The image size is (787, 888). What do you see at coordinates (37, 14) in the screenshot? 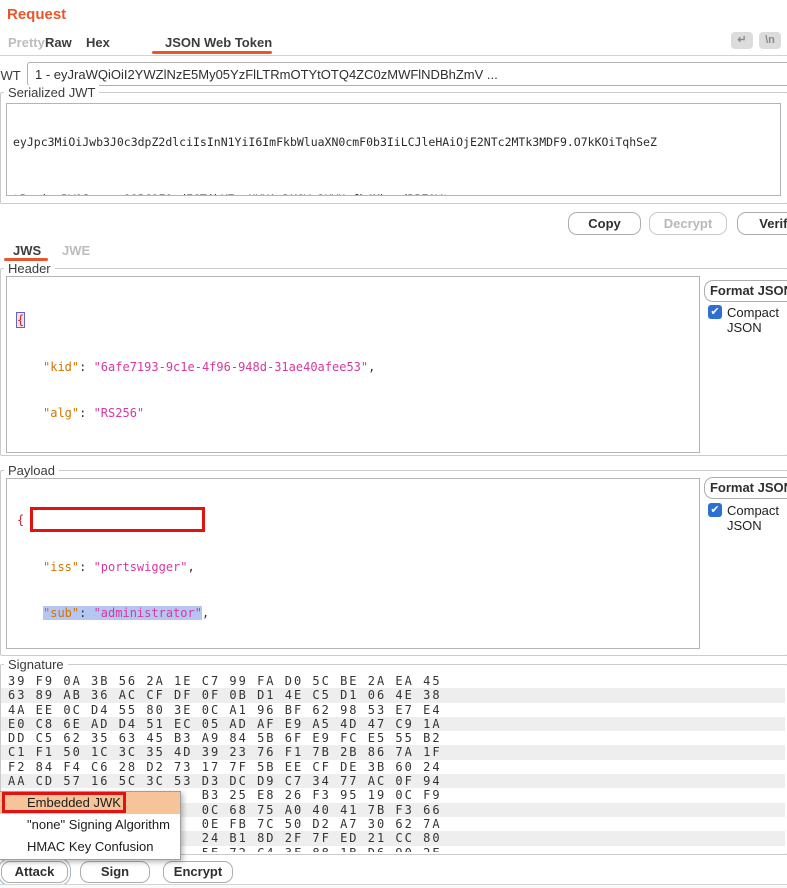
I see `page-title: Request` at bounding box center [37, 14].